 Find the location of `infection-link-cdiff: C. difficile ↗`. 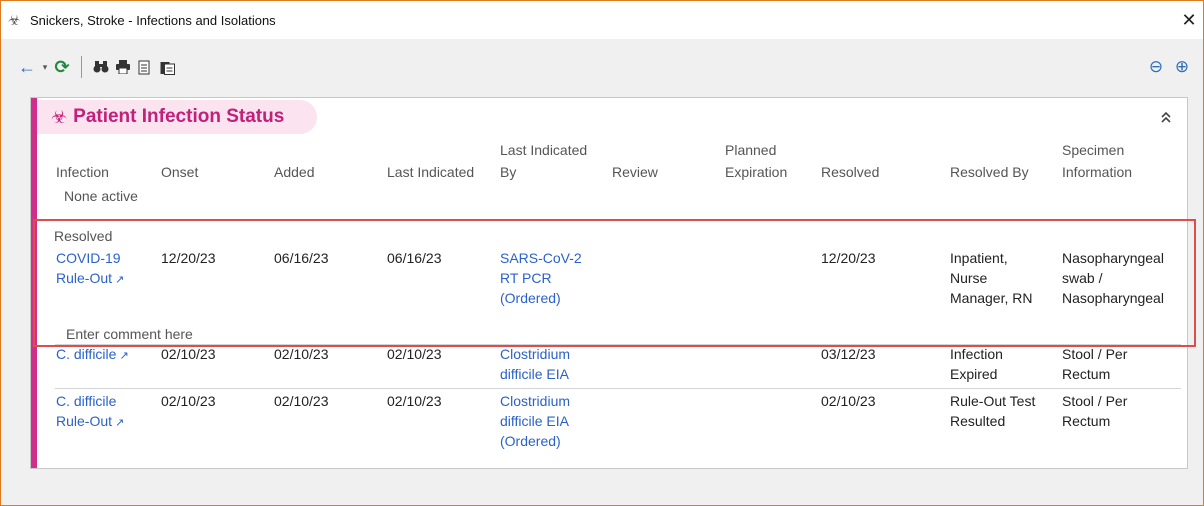

infection-link-cdiff: C. difficile ↗ is located at coordinates (92, 355).